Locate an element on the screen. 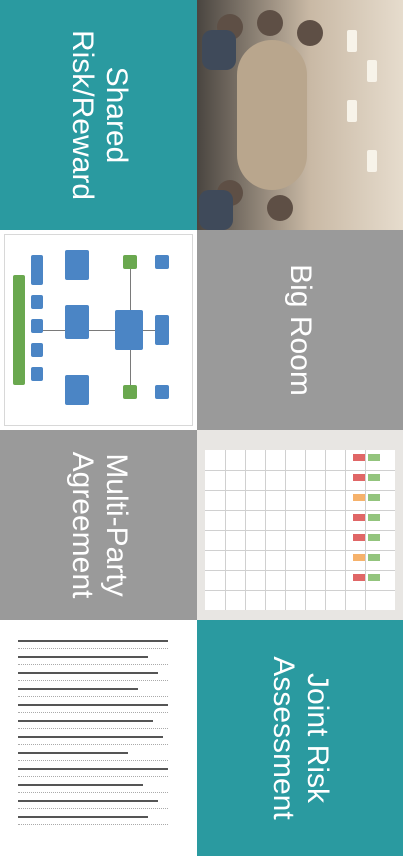 The height and width of the screenshot is (856, 403). conference-table is located at coordinates (272, 115).